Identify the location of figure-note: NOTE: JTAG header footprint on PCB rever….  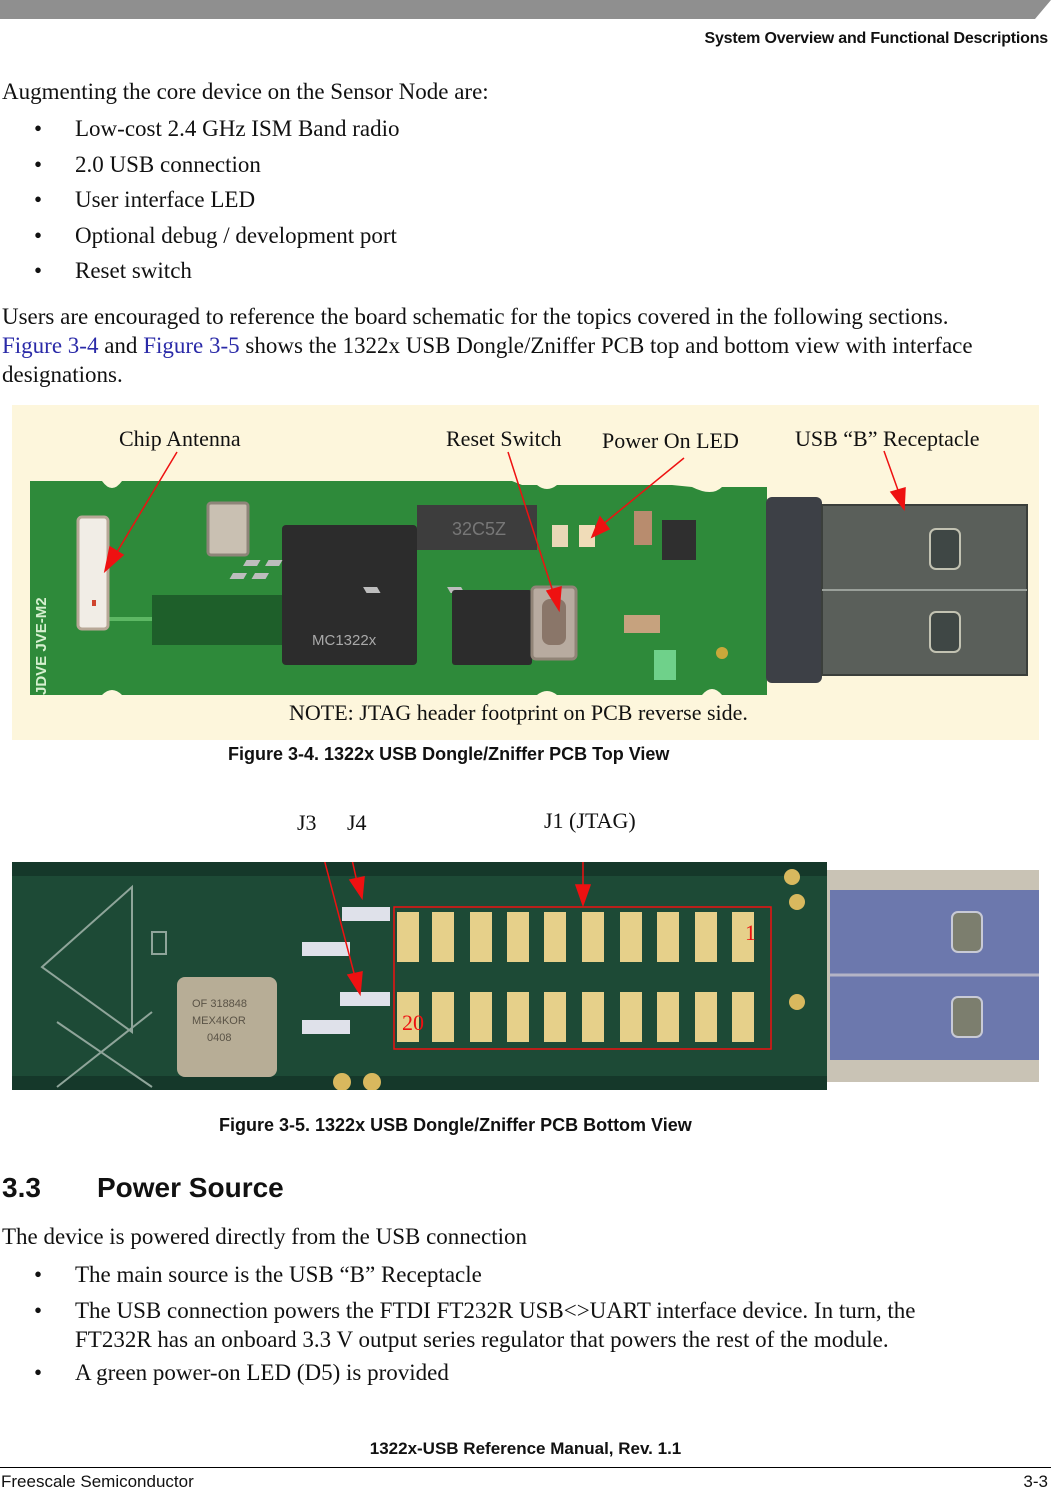
(518, 712).